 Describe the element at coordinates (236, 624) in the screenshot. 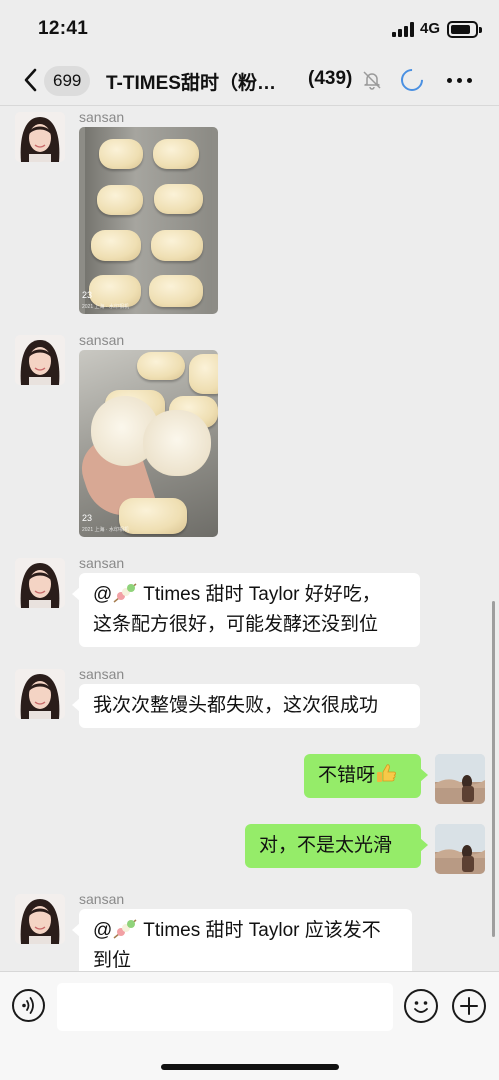

I see `message-text: 这条配方很好，可能发酵还没到位` at that location.